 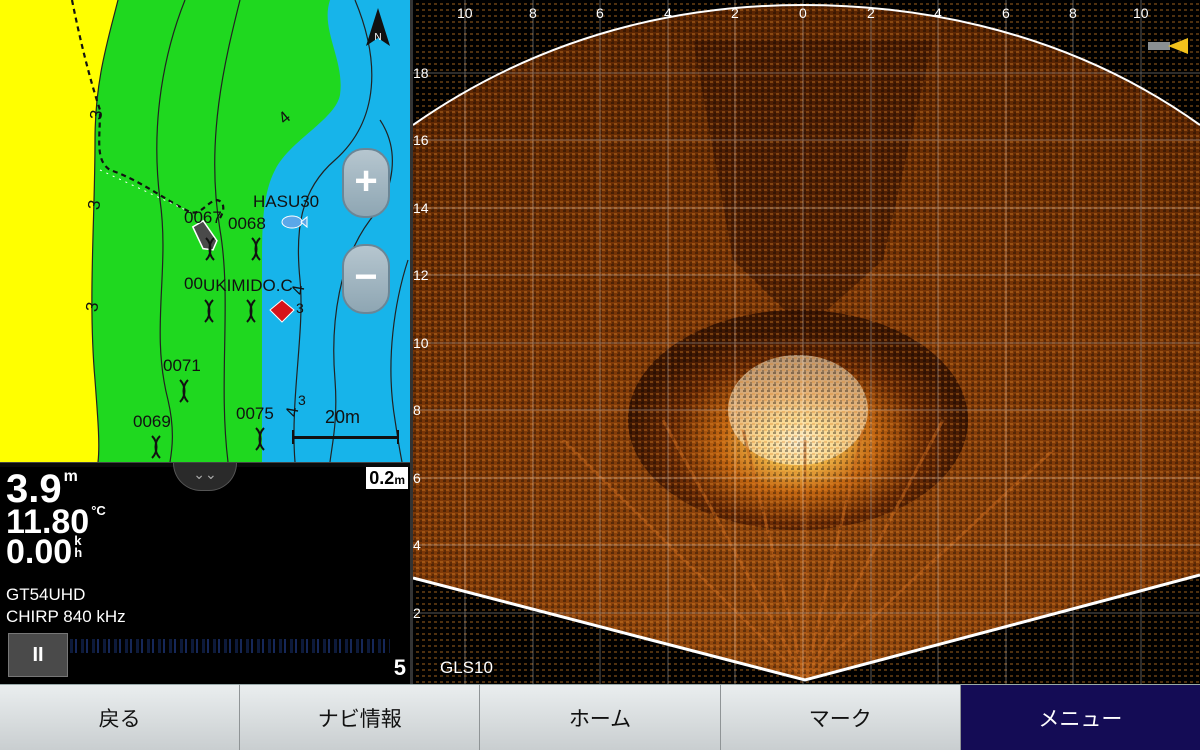 I want to click on left-axis-tick: 8, so click(x=417, y=410).